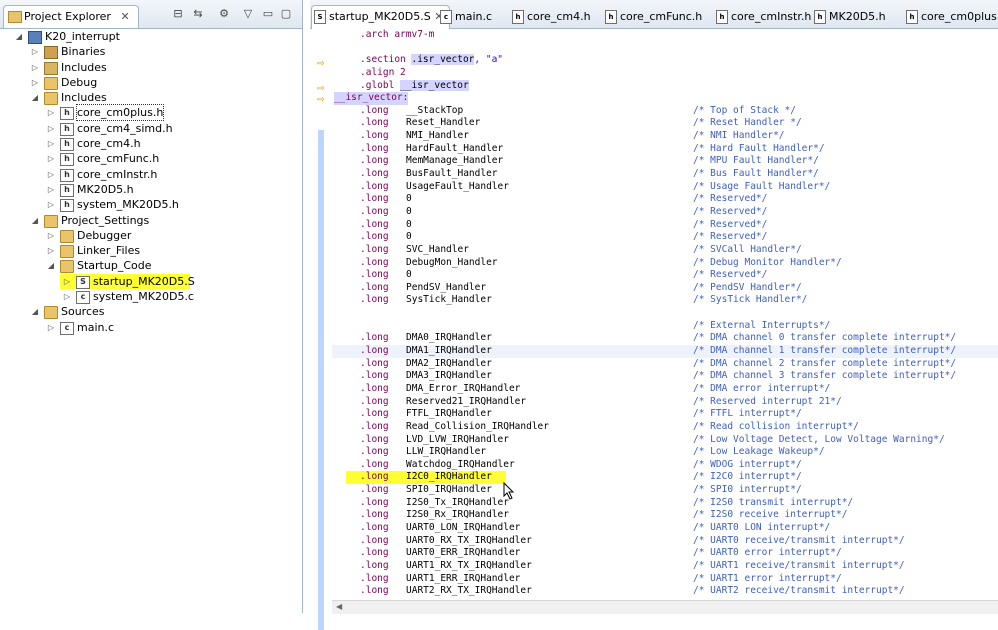  What do you see at coordinates (286, 14) in the screenshot?
I see `maximize-icon: ▢` at bounding box center [286, 14].